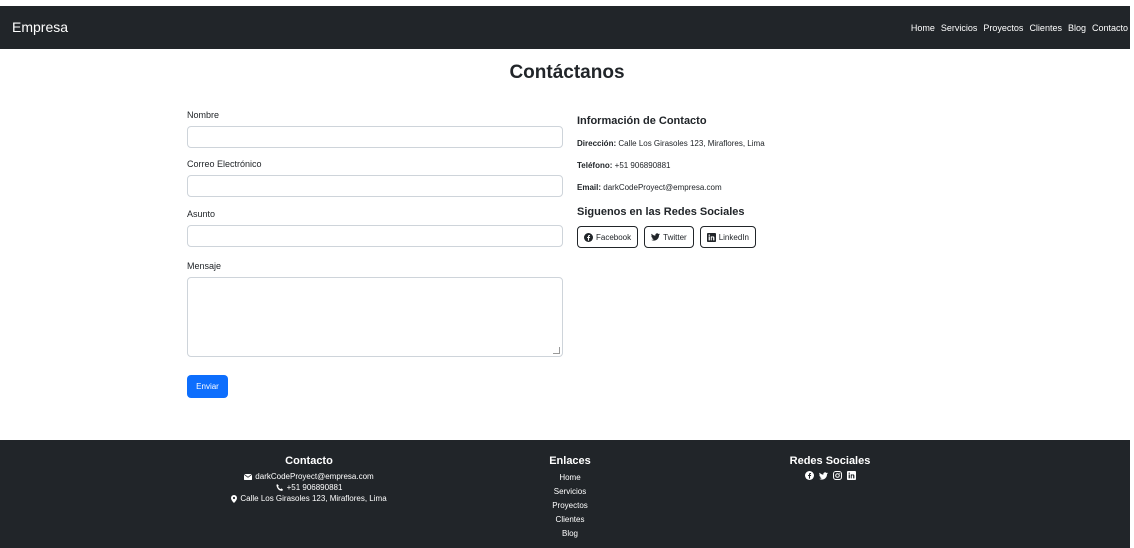 The image size is (1134, 548). What do you see at coordinates (570, 534) in the screenshot?
I see `footer-link-blog: Blog` at bounding box center [570, 534].